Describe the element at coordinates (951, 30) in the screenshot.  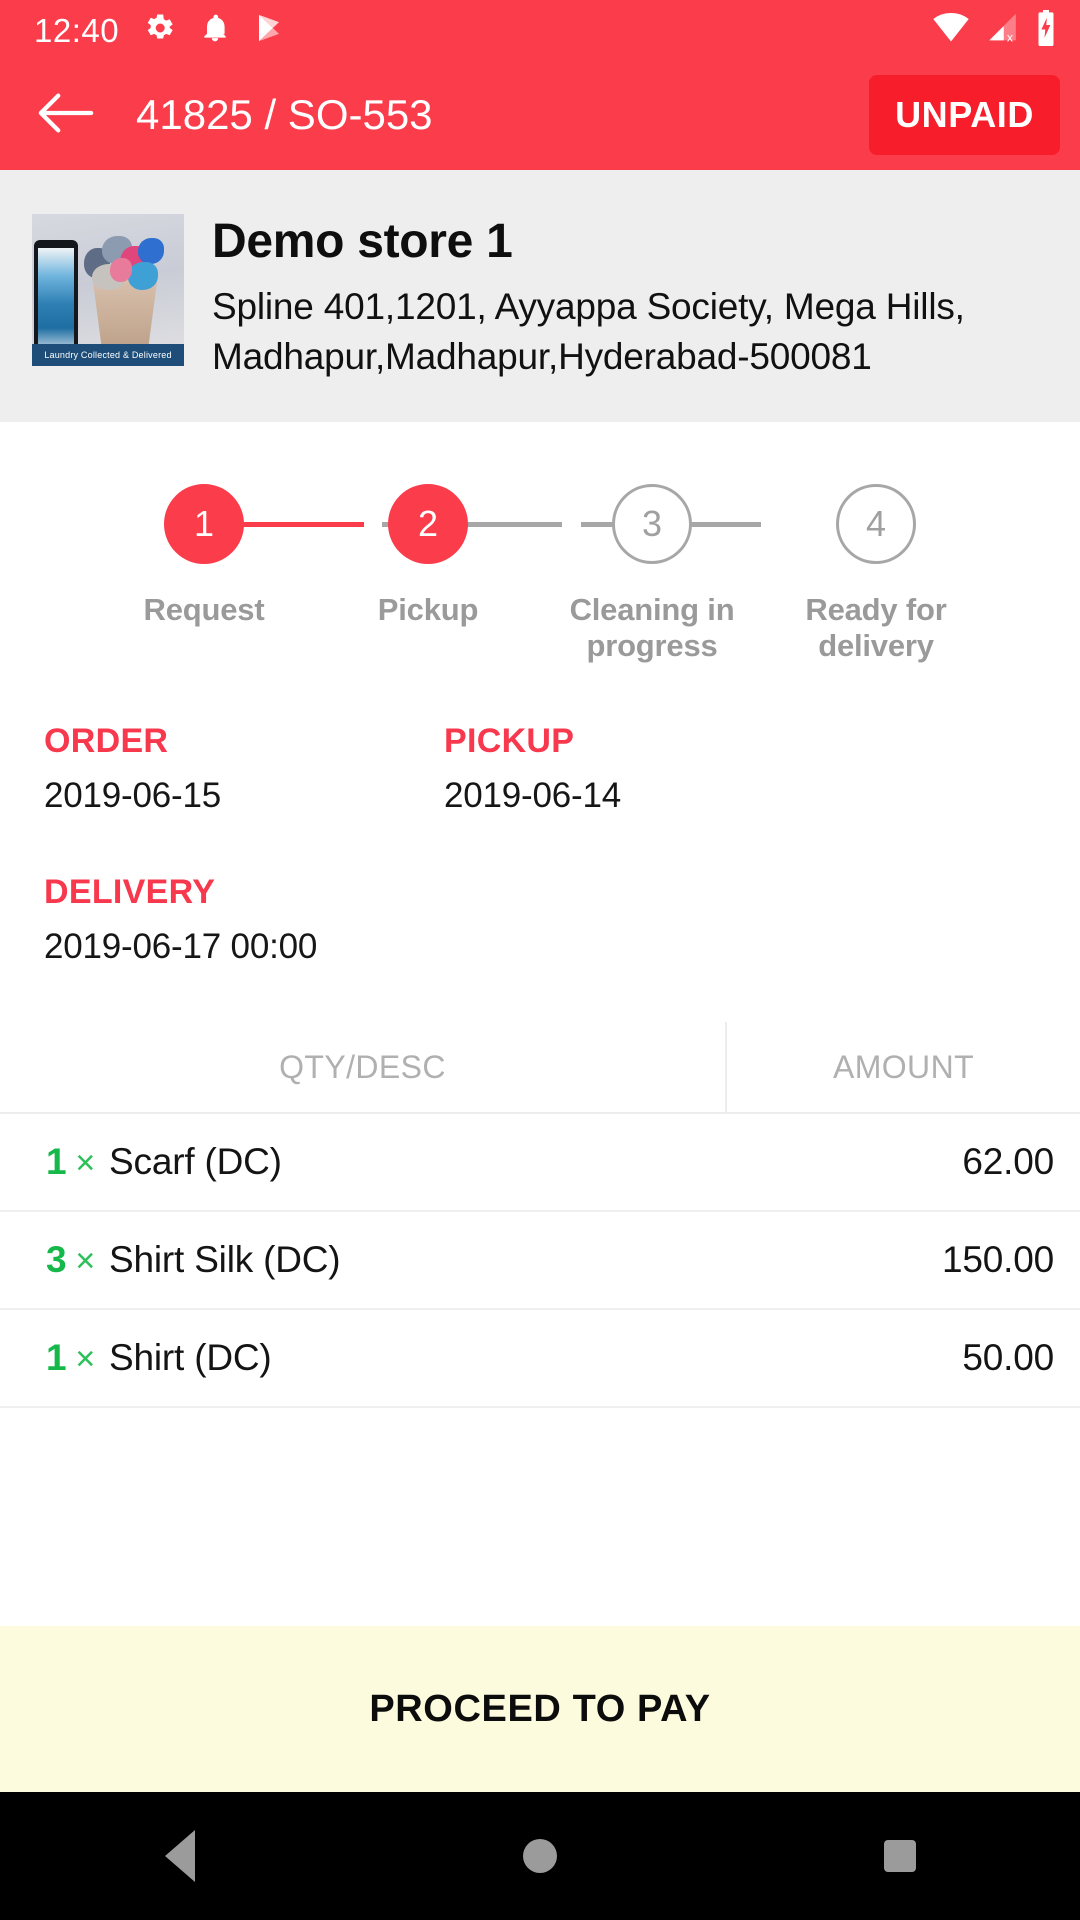
I see `wifi-icon` at that location.